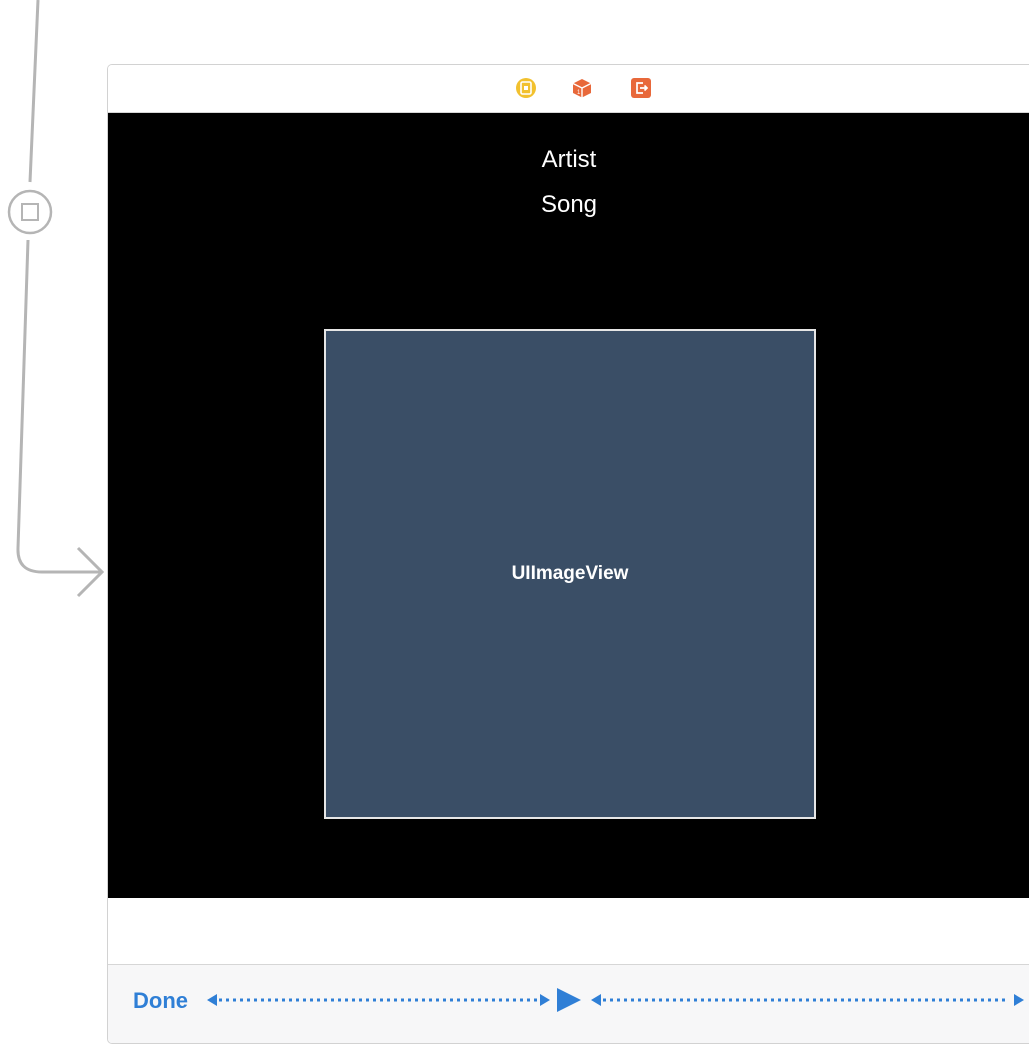 The image size is (1029, 1044). I want to click on done-button: Done, so click(160, 1001).